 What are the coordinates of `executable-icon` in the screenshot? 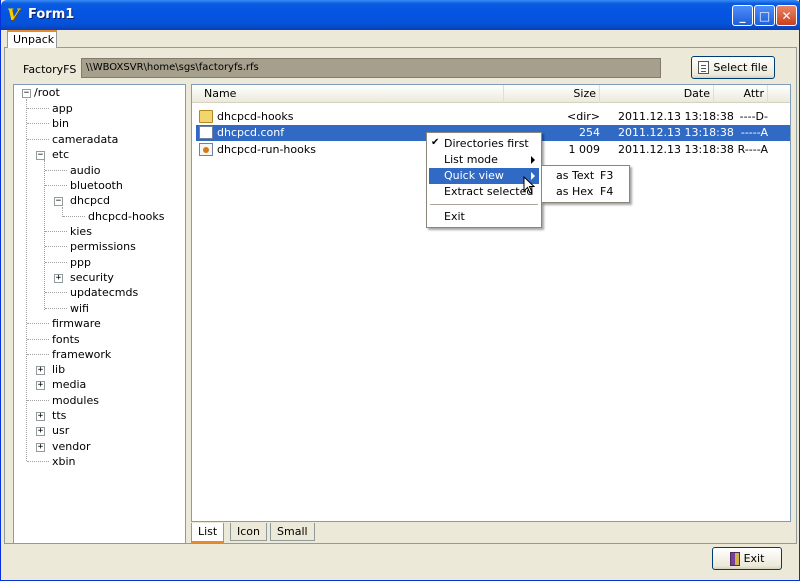 It's located at (206, 149).